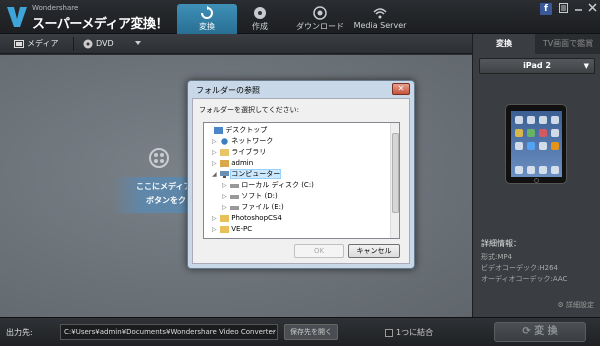 Image resolution: width=600 pixels, height=346 pixels. Describe the element at coordinates (277, 185) in the screenshot. I see `tree-item-label: ローカル ディスク (C:)` at that location.